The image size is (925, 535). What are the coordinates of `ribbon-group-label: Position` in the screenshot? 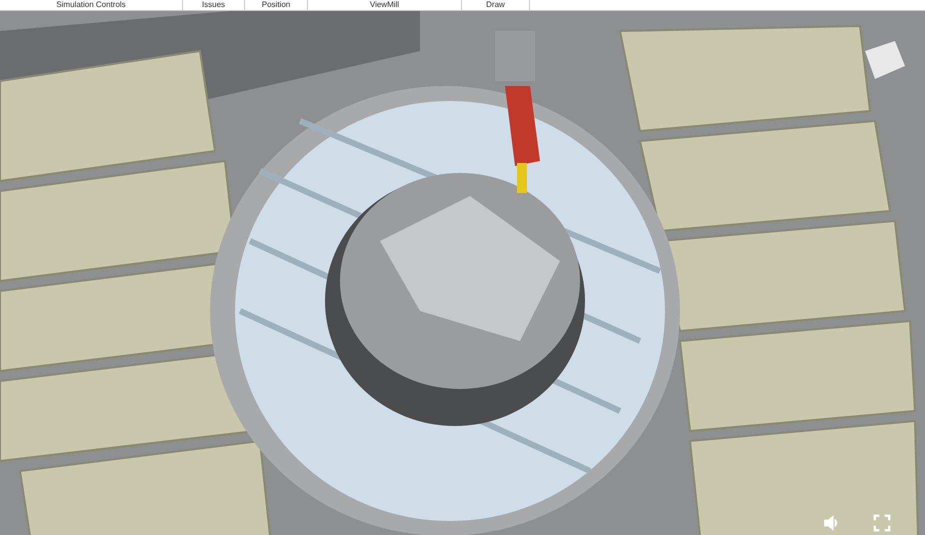 It's located at (276, 5).